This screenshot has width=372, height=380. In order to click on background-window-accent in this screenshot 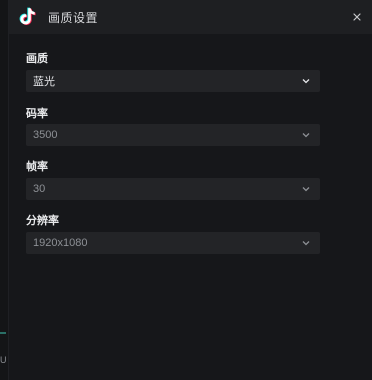, I will do `click(3, 333)`.